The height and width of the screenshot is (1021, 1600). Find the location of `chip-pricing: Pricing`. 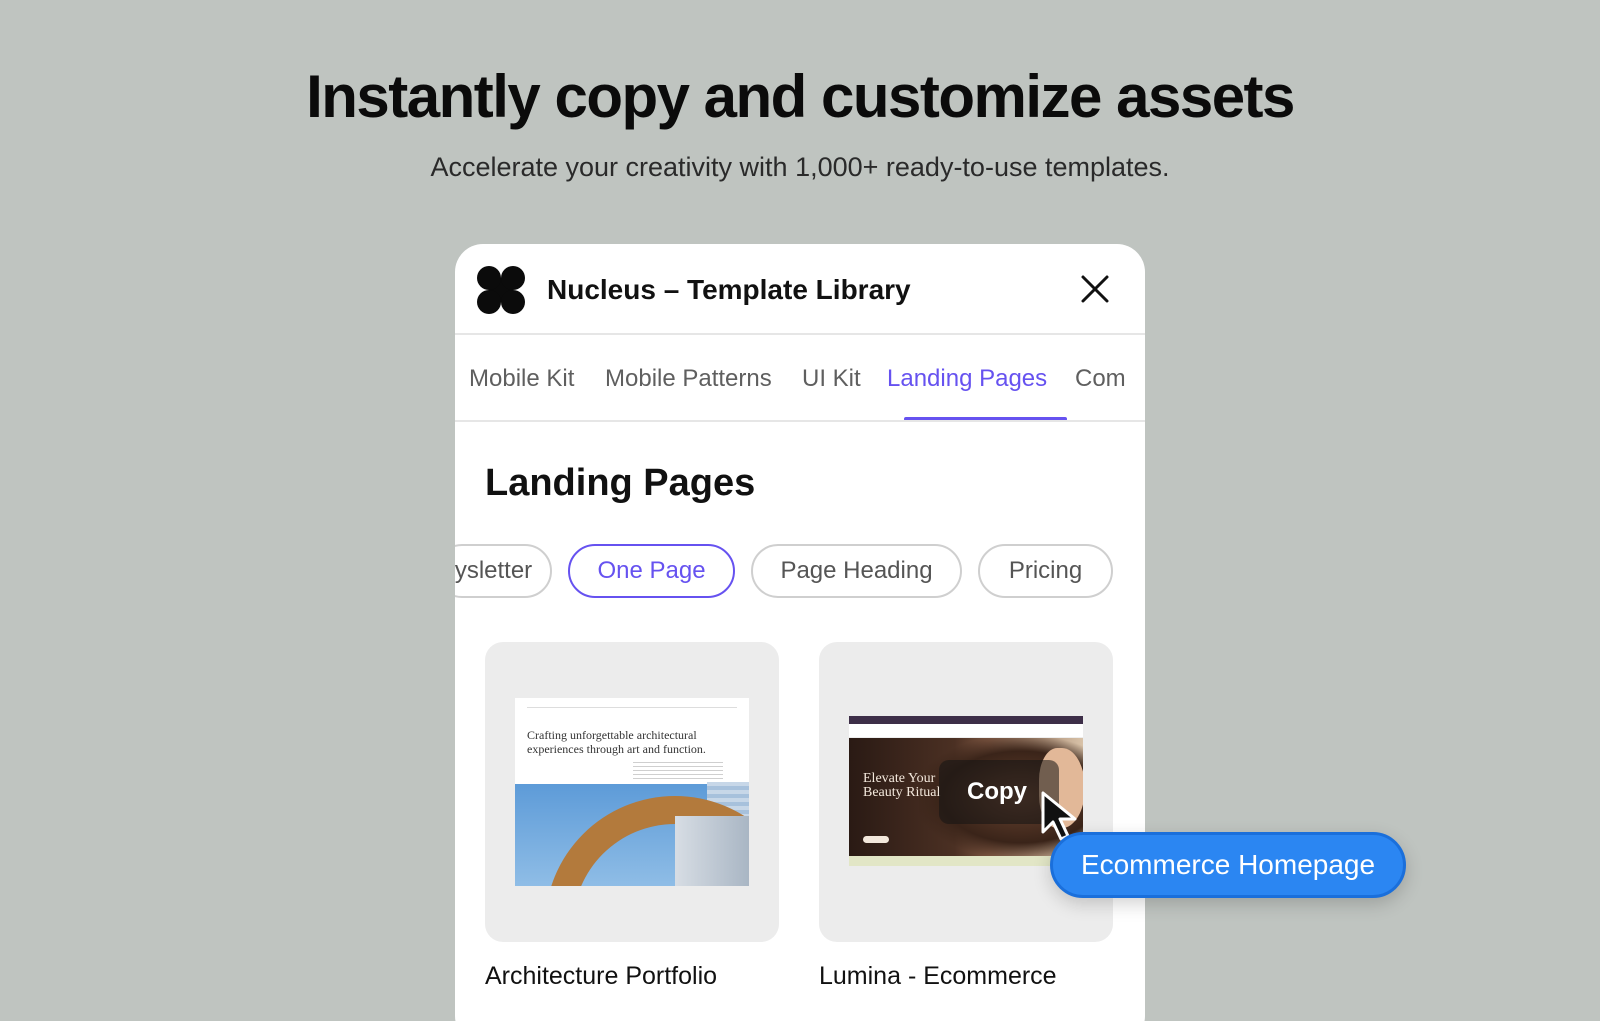

chip-pricing: Pricing is located at coordinates (1045, 571).